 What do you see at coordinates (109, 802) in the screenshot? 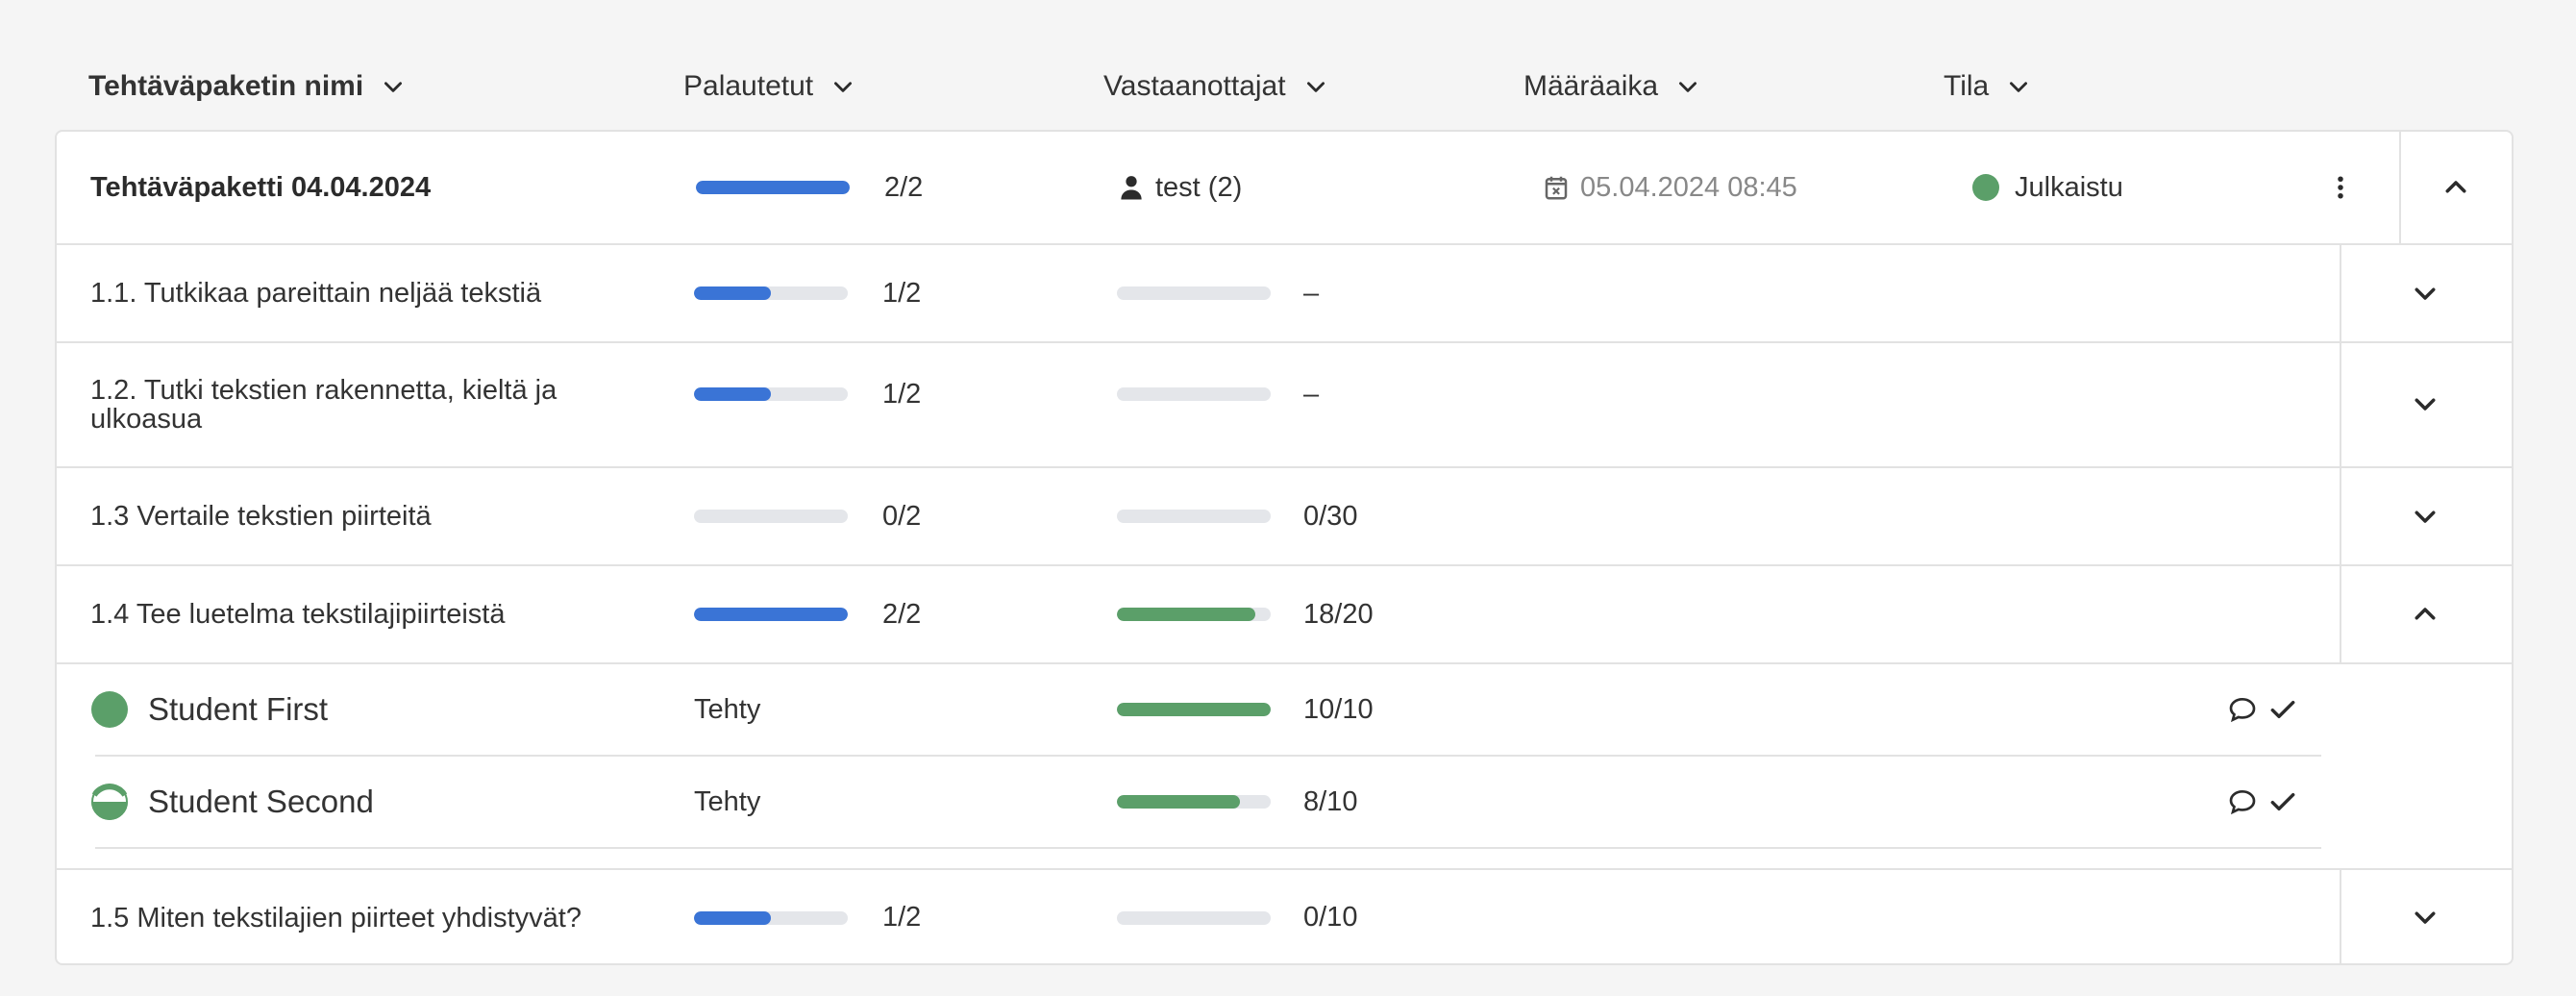
I see `submission-status-half-icon` at bounding box center [109, 802].